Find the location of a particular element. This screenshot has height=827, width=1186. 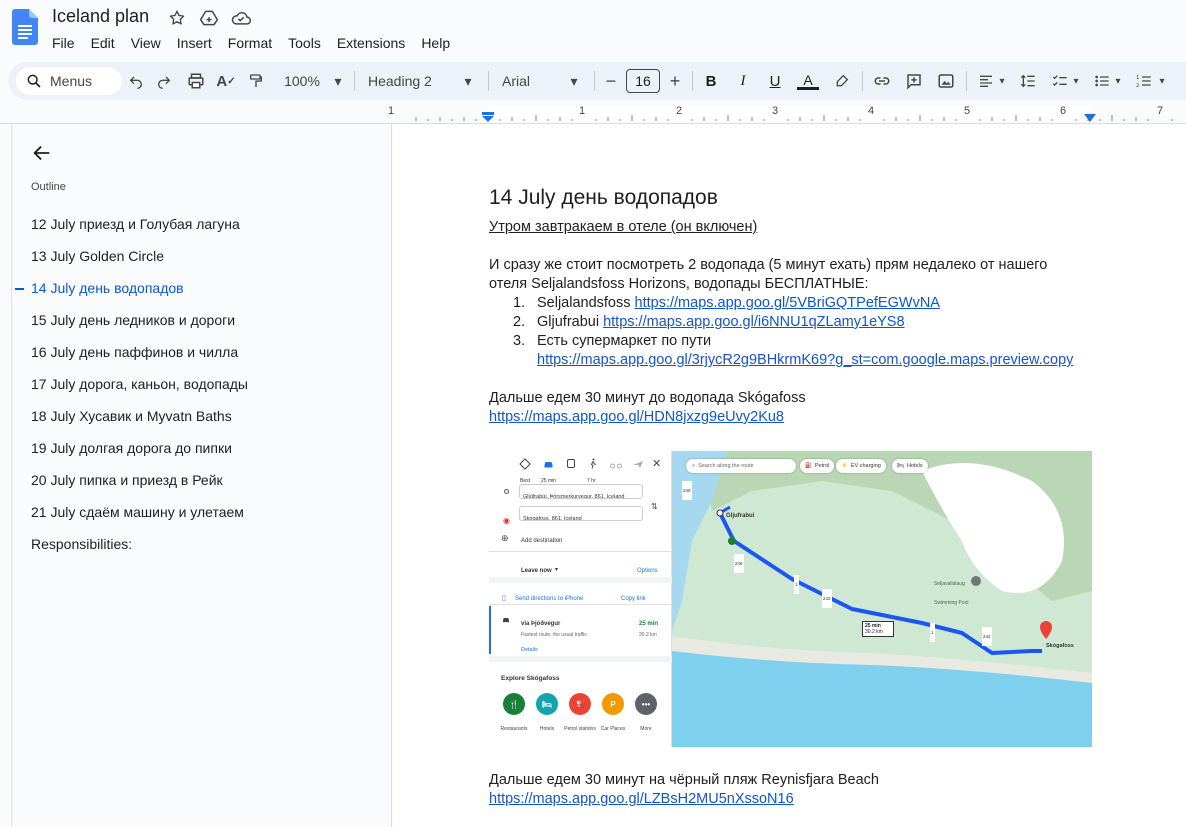

indent-marker-icon is located at coordinates (488, 117).